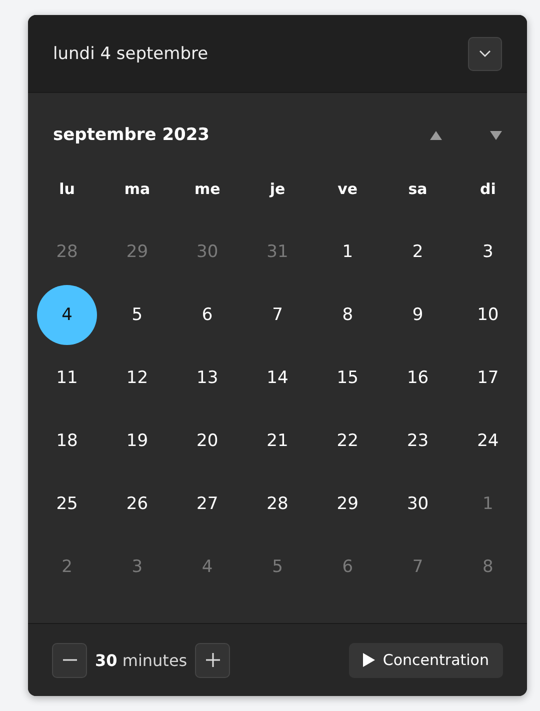 The width and height of the screenshot is (540, 711). What do you see at coordinates (137, 189) in the screenshot?
I see `weekday-label: ma` at bounding box center [137, 189].